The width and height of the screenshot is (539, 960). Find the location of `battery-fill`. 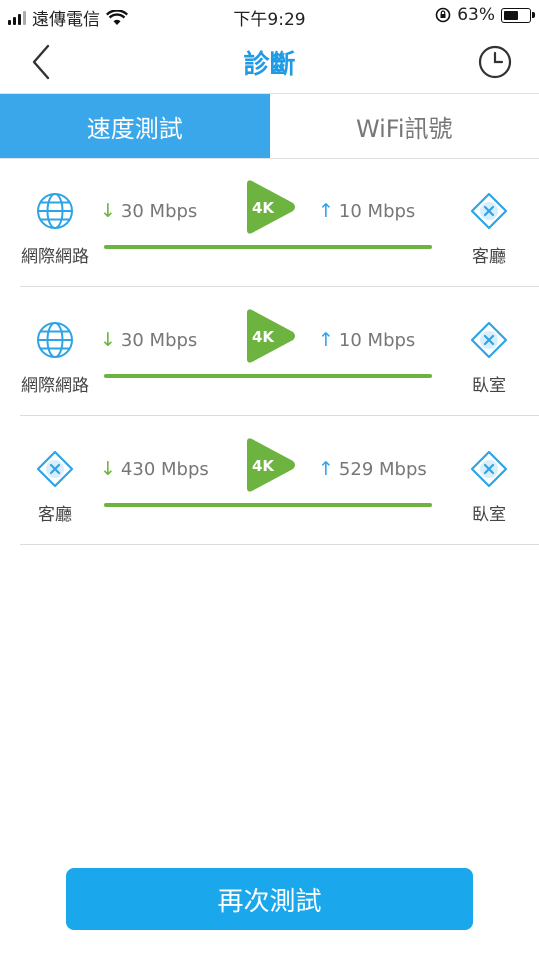

battery-fill is located at coordinates (511, 15).